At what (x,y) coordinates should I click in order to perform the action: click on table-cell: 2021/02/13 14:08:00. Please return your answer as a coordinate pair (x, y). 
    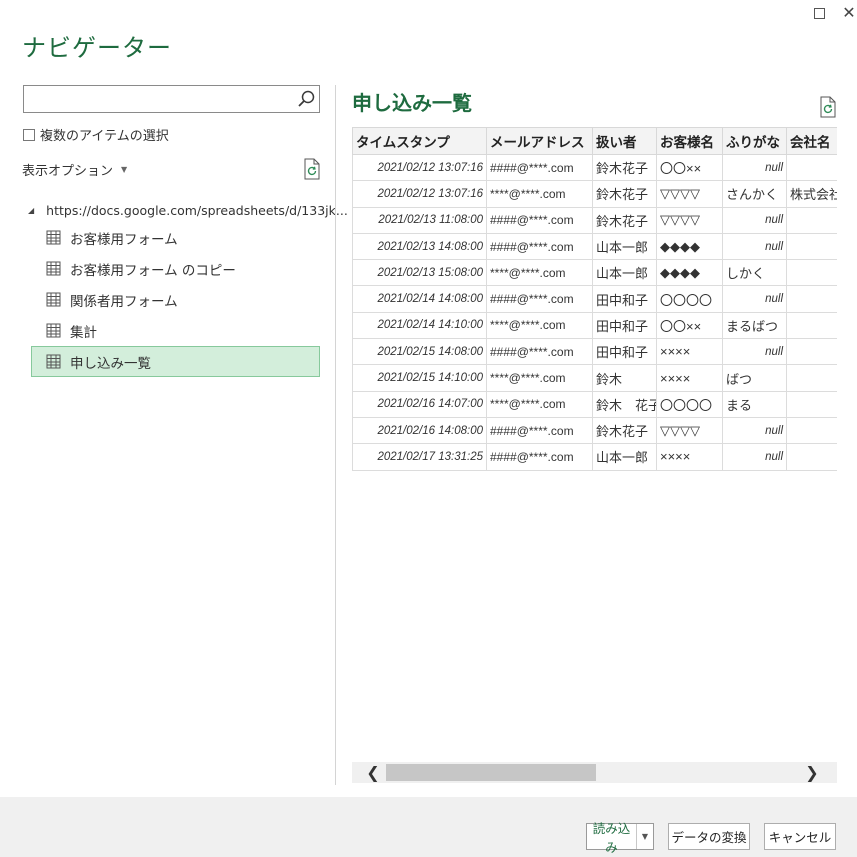
    Looking at the image, I should click on (419, 246).